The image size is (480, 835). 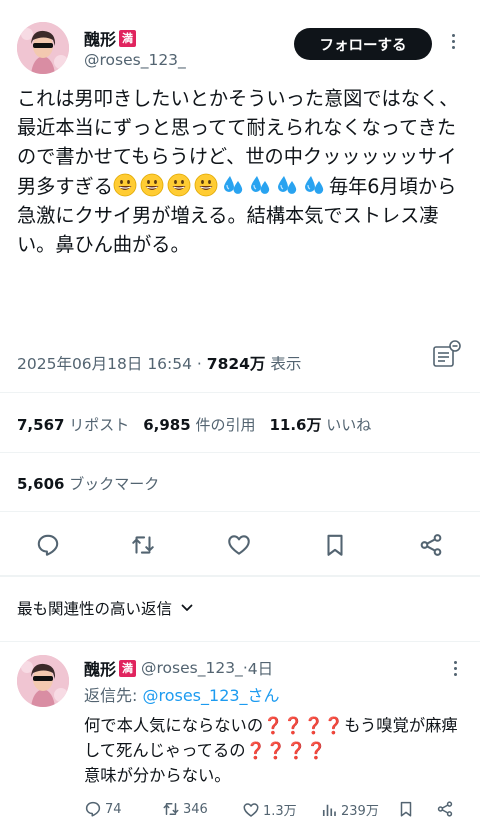 I want to click on reply-sort-dropdown: 最も関連性の高い返信, so click(x=105, y=608).